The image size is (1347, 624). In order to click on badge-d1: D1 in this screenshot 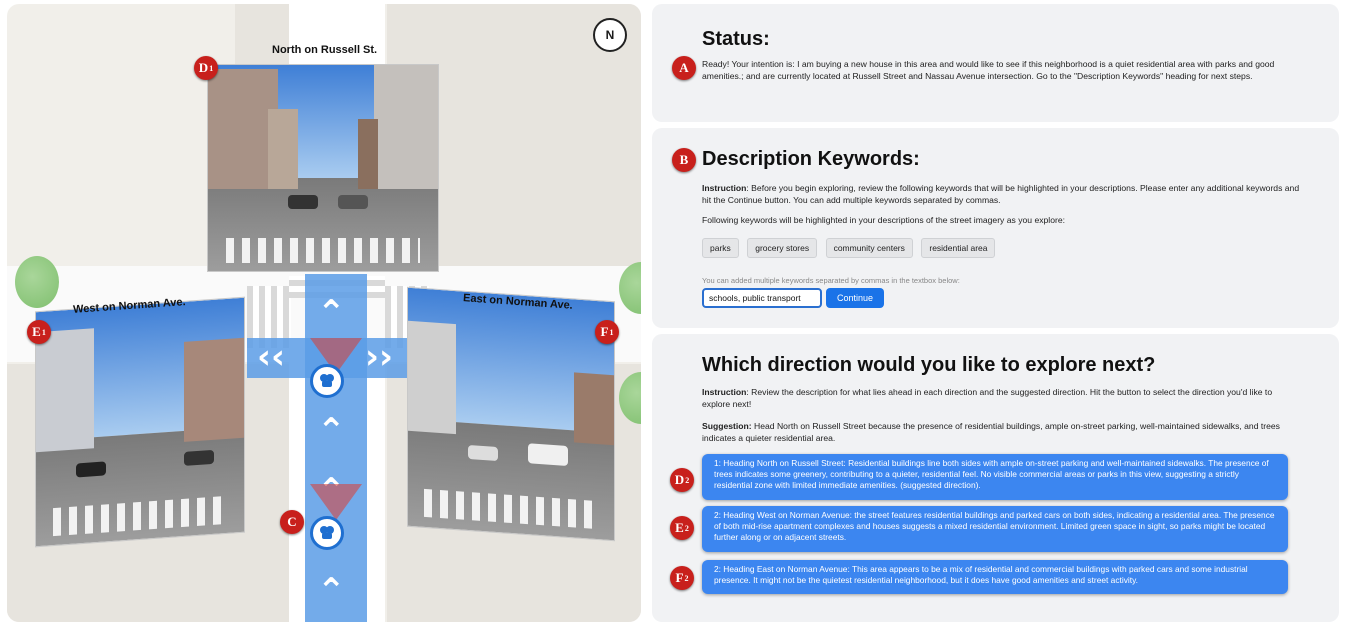, I will do `click(206, 68)`.